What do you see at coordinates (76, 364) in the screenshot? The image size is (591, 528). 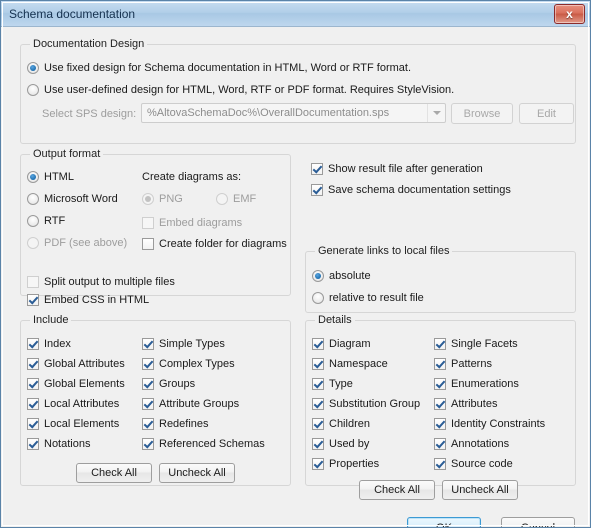 I see `checkbox-include-global-attributes: Global Attributes` at bounding box center [76, 364].